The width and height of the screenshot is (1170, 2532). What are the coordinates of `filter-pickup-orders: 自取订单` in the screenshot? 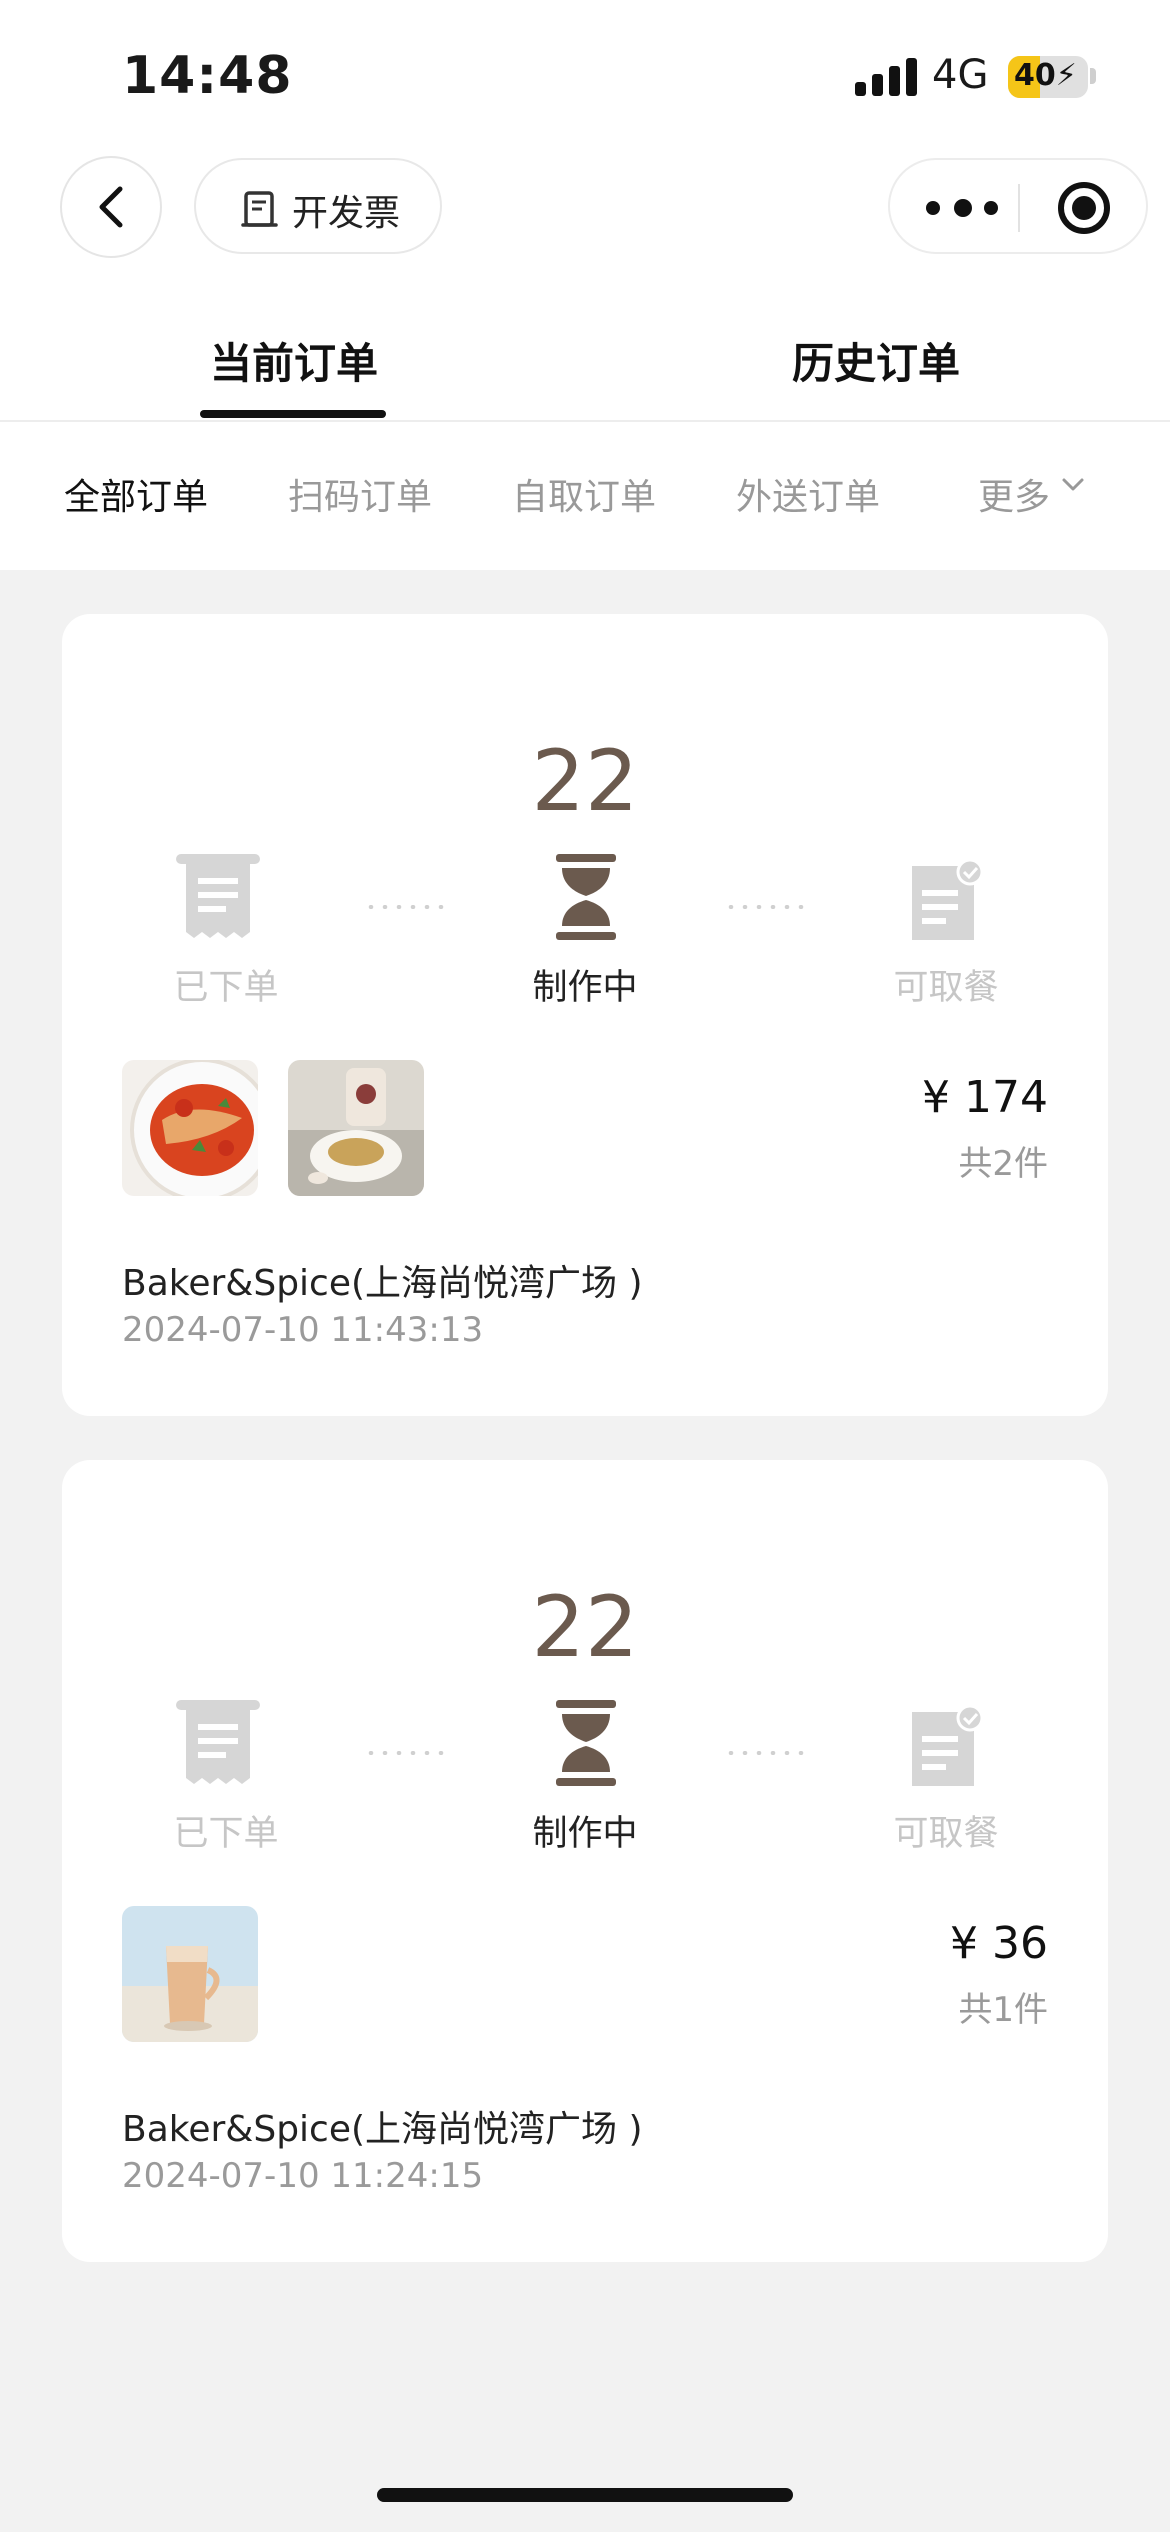 It's located at (584, 494).